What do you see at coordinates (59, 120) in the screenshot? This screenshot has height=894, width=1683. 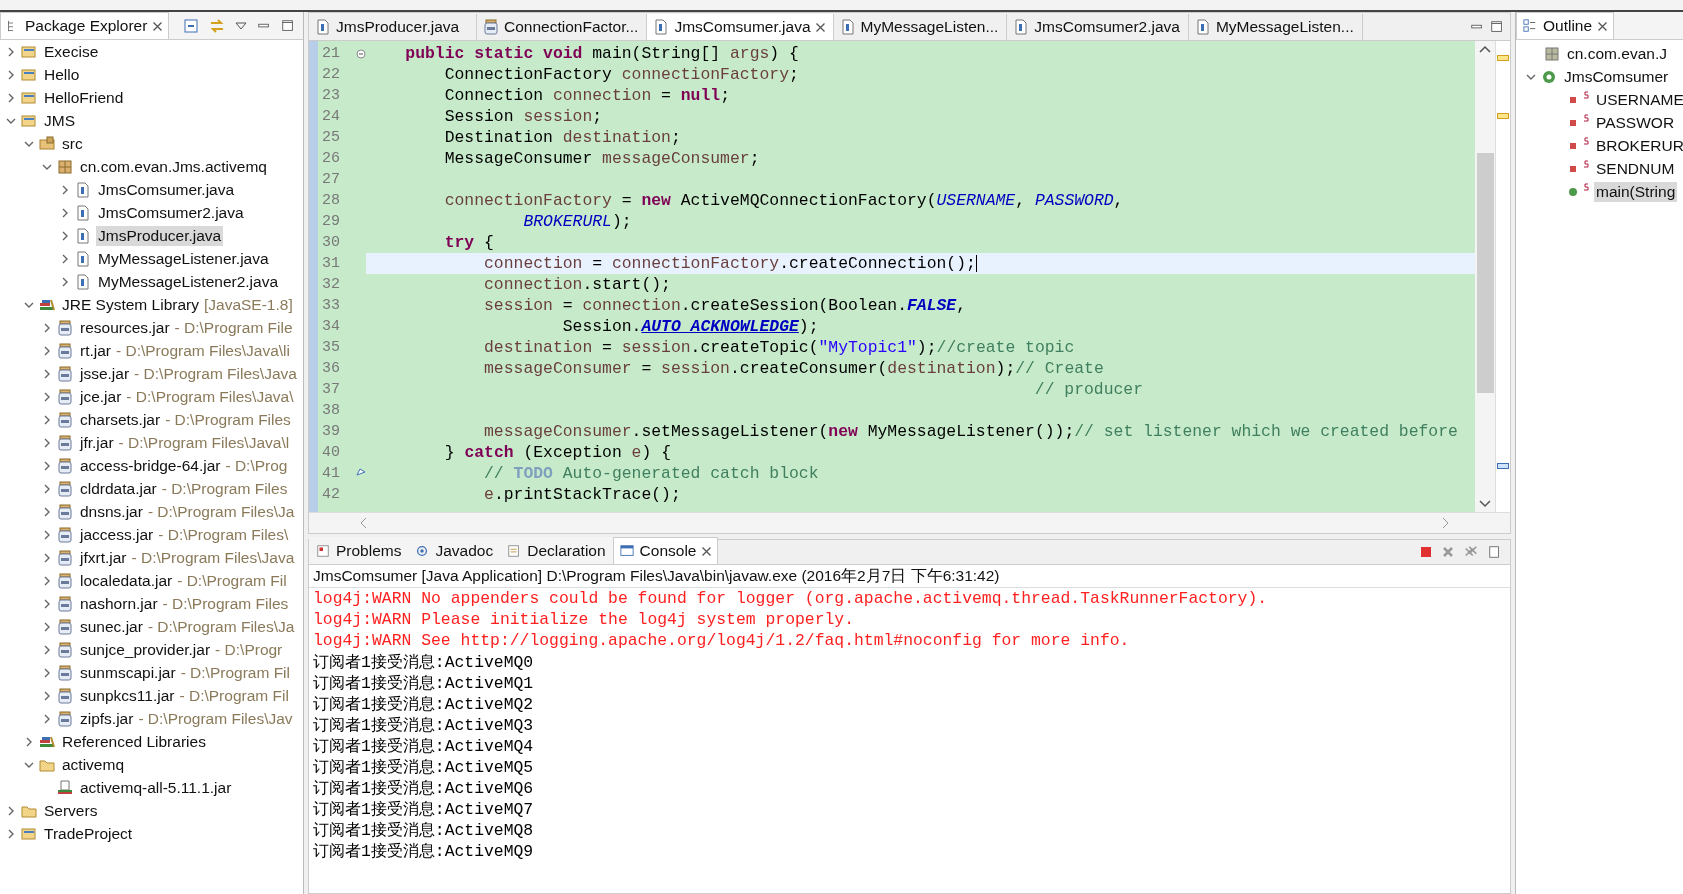 I see `tree-item: JMS` at bounding box center [59, 120].